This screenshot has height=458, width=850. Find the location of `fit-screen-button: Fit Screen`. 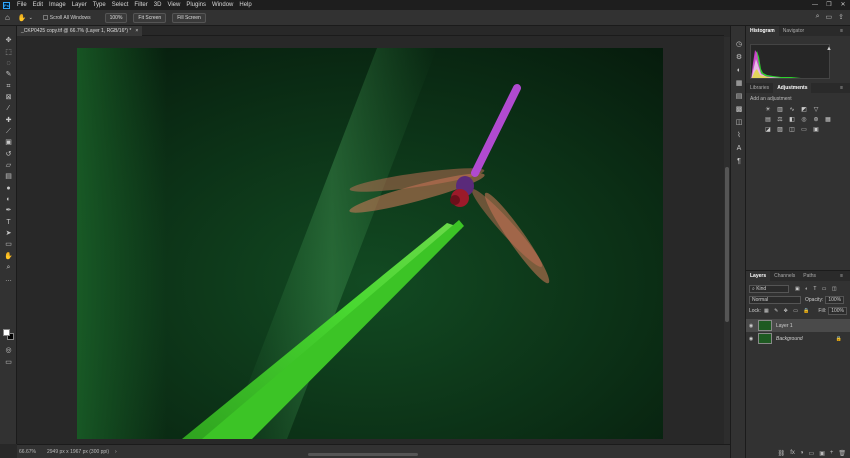

fit-screen-button: Fit Screen is located at coordinates (150, 17).